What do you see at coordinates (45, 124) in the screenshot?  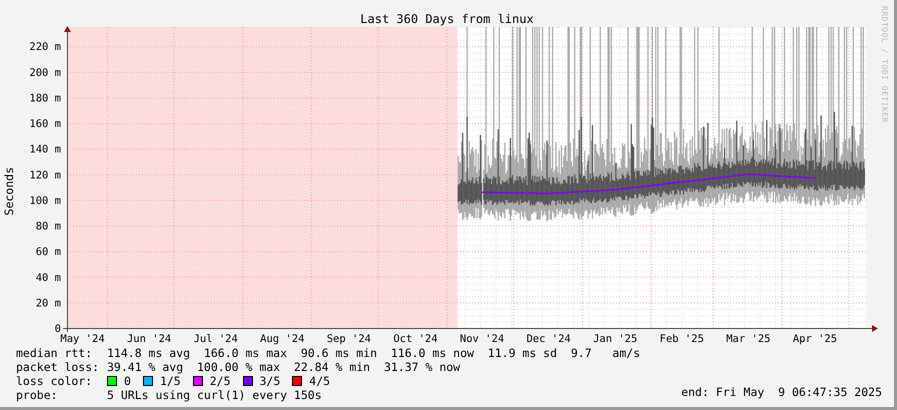 I see `y-tick-label: 160 m` at bounding box center [45, 124].